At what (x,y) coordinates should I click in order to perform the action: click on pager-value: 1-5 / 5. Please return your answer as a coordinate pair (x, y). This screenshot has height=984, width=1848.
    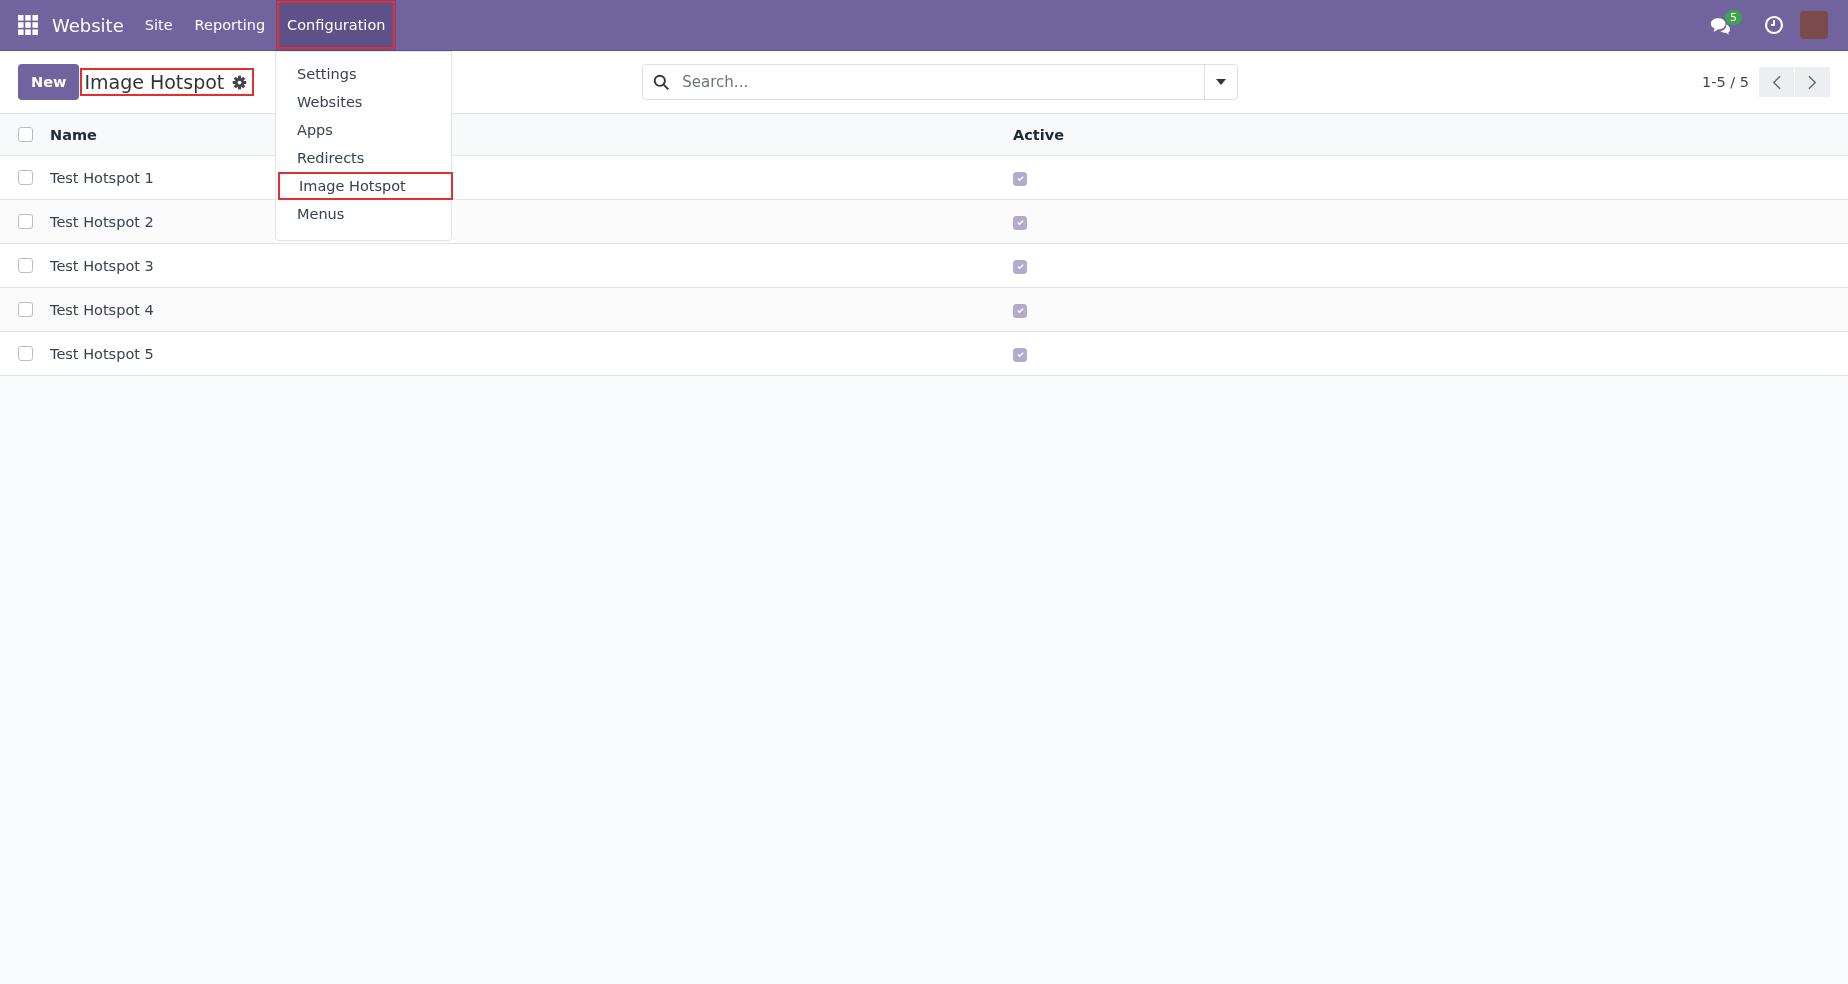
    Looking at the image, I should click on (1725, 82).